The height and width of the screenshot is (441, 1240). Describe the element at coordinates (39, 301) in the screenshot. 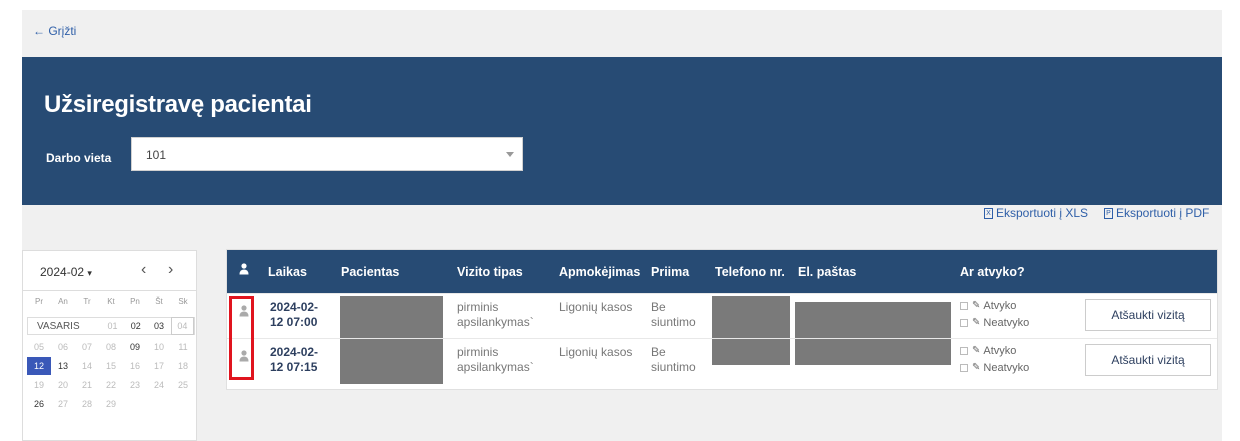

I see `weekday-label: Pr` at that location.